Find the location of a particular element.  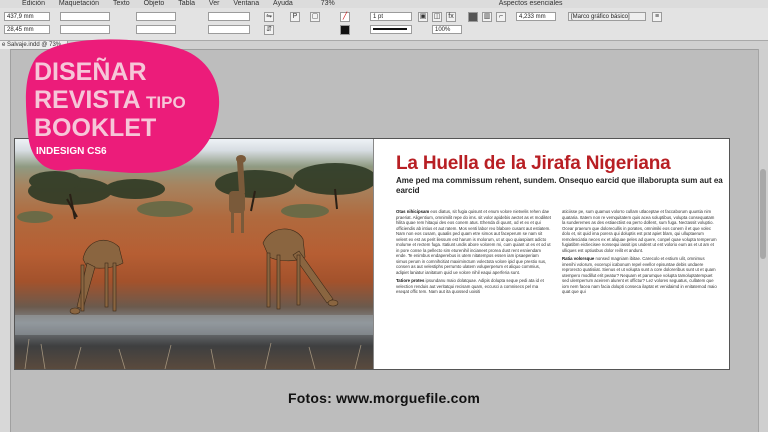

menu-objeto: Objeto is located at coordinates (154, 4).